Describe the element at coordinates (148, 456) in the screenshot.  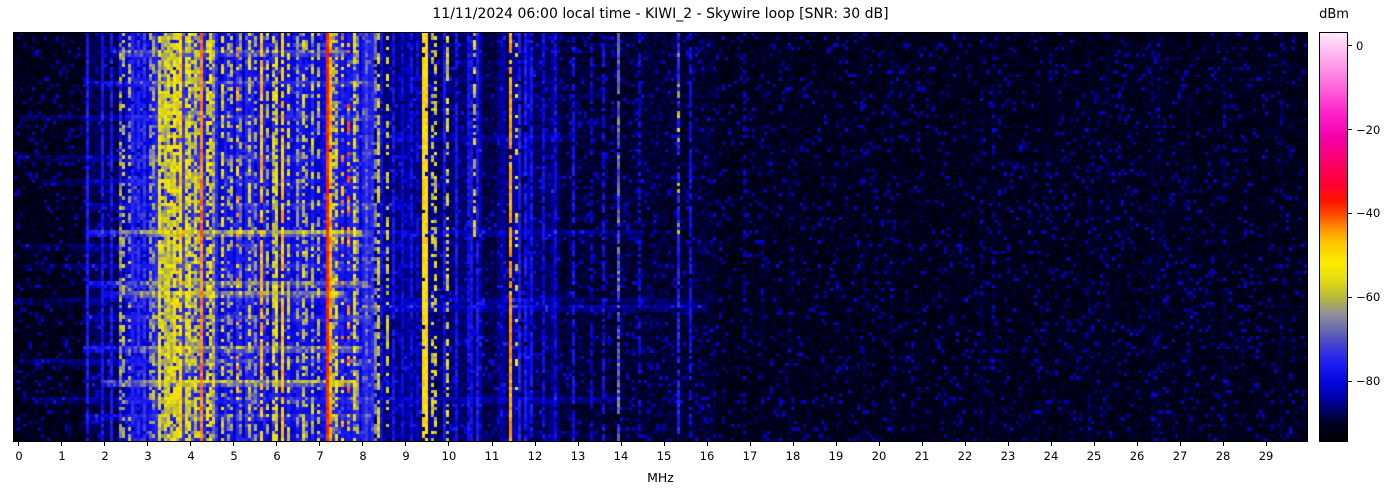
I see `x-tick-label: 3` at that location.